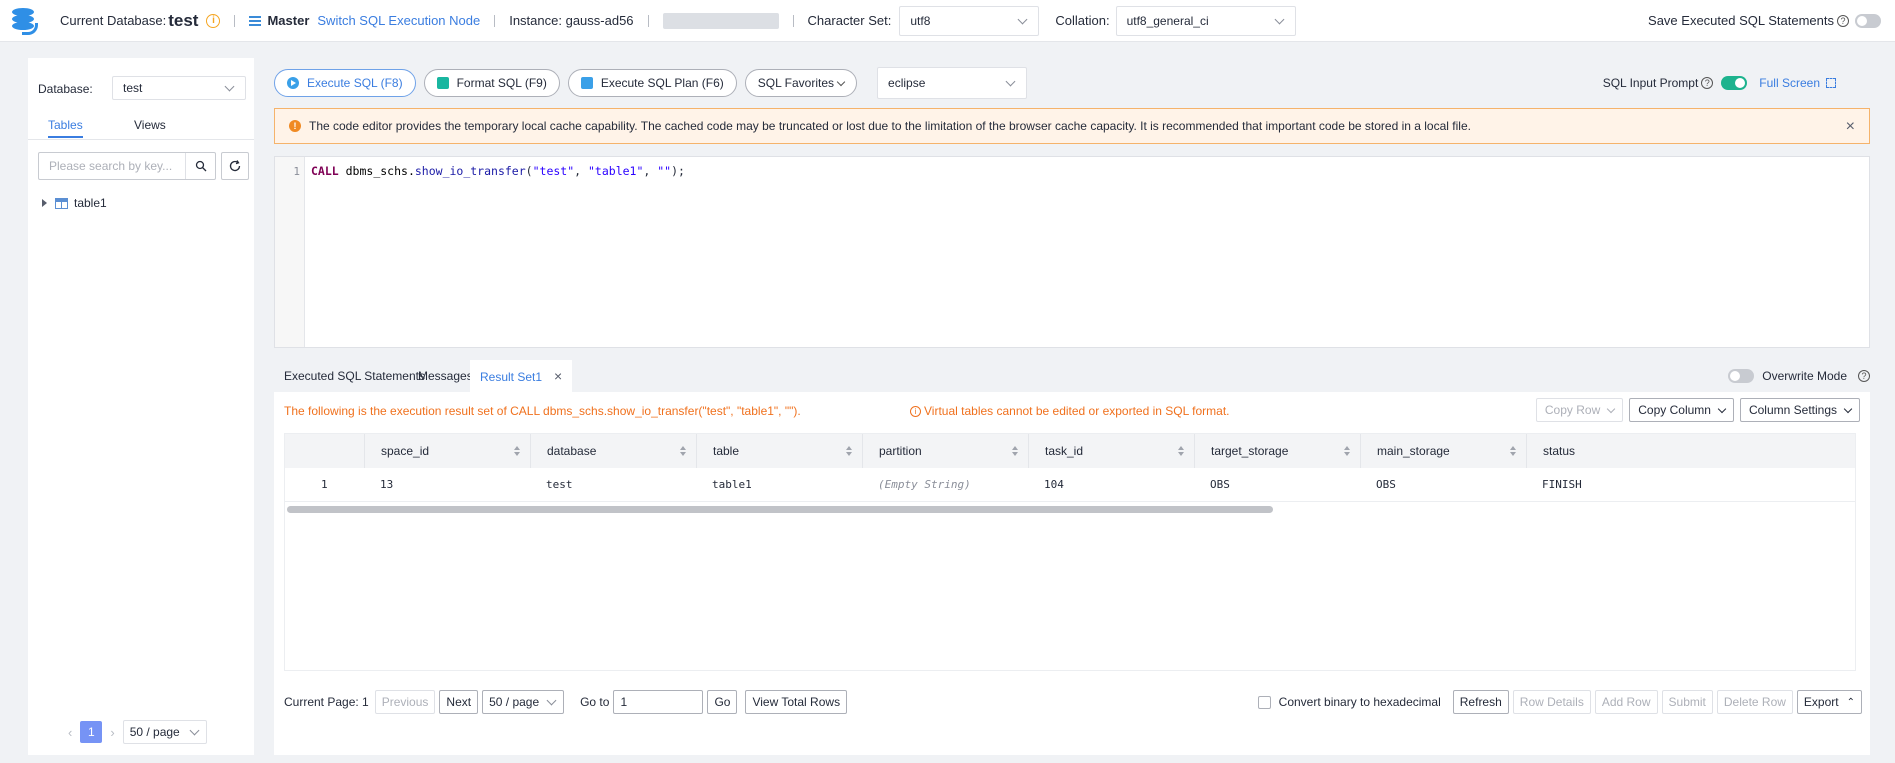 This screenshot has width=1895, height=763. Describe the element at coordinates (459, 702) in the screenshot. I see `next-button: Next` at that location.